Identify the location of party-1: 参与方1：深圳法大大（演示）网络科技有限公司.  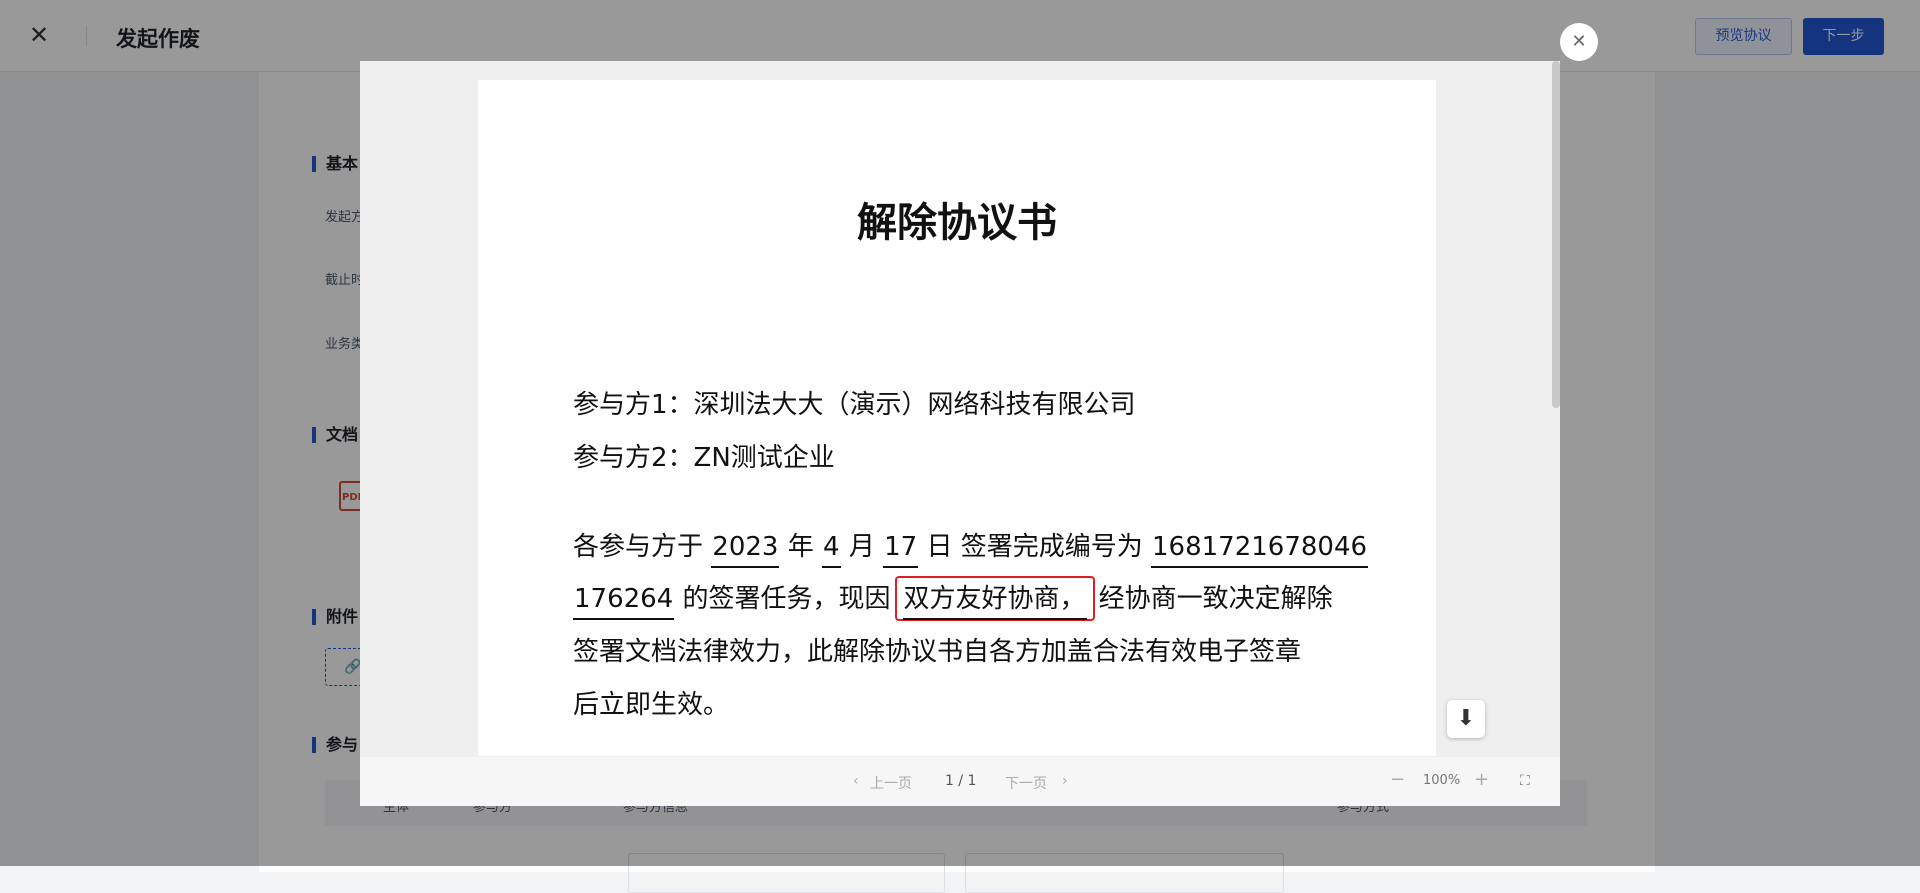
(854, 405).